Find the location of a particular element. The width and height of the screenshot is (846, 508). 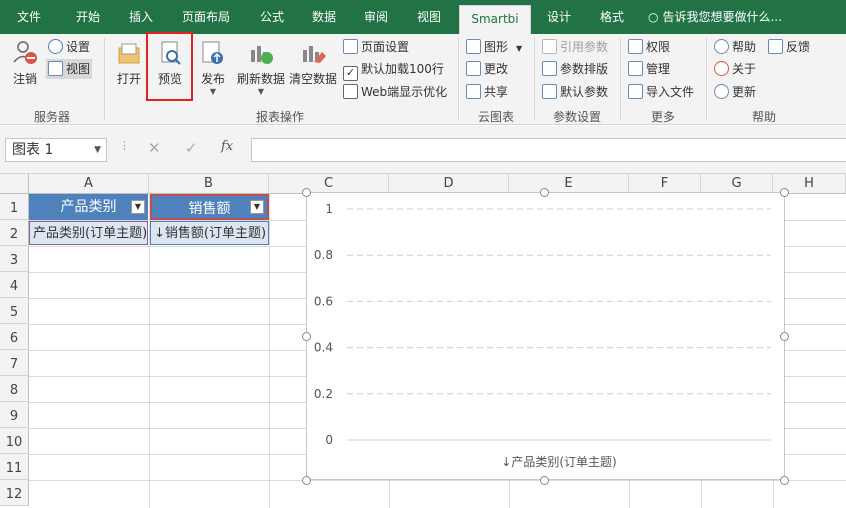

group-label-report-ops: 报表操作 is located at coordinates (279, 117).